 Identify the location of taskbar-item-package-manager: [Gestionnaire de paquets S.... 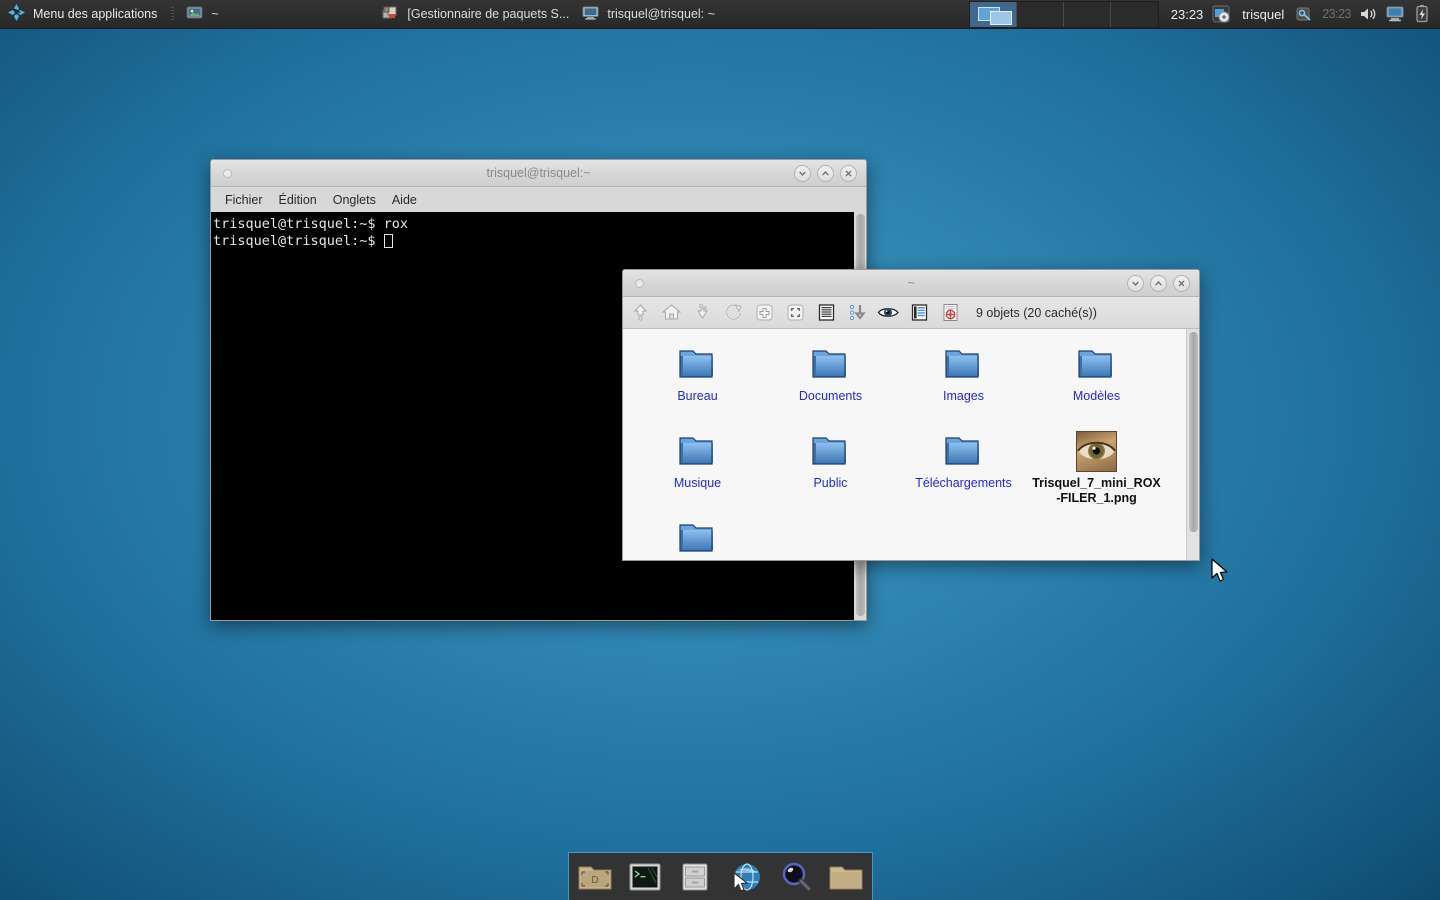
(474, 14).